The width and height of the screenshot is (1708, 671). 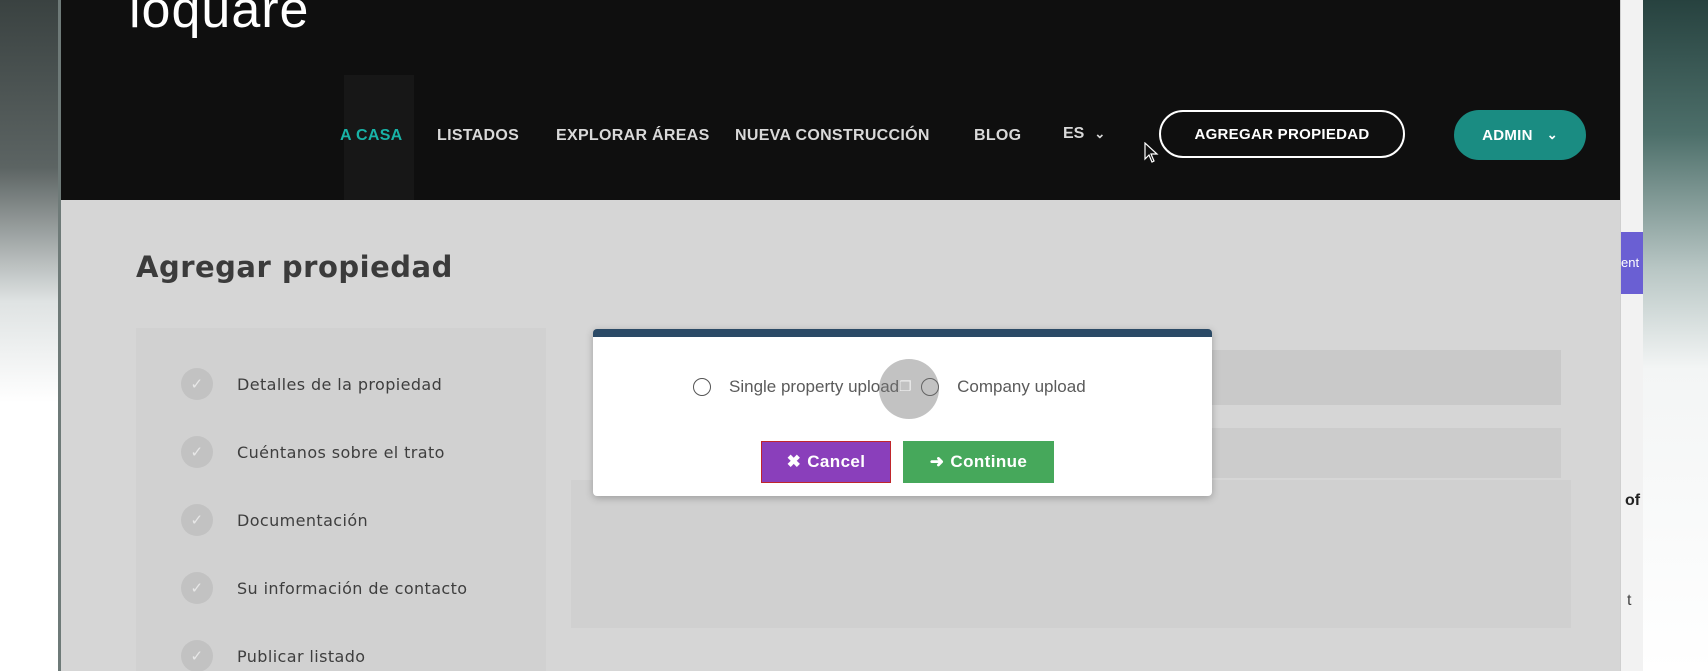 I want to click on page-title: Agregar propiedad, so click(x=294, y=267).